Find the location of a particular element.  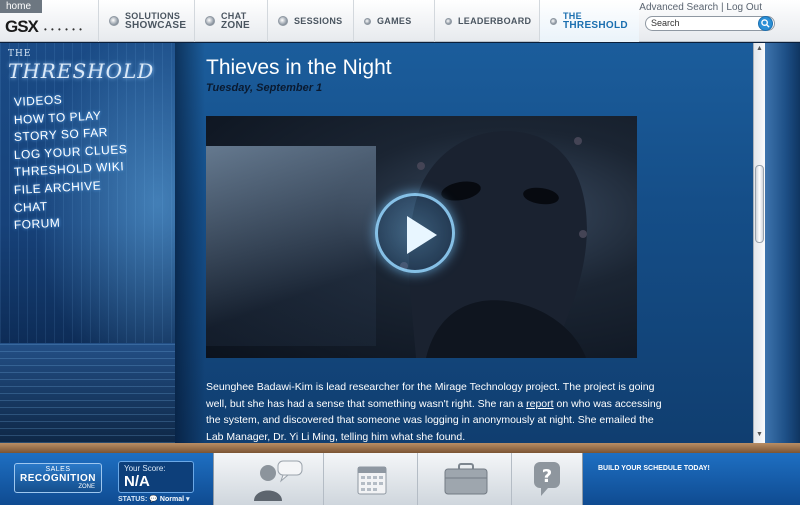

scroll-thumb is located at coordinates (759, 204).